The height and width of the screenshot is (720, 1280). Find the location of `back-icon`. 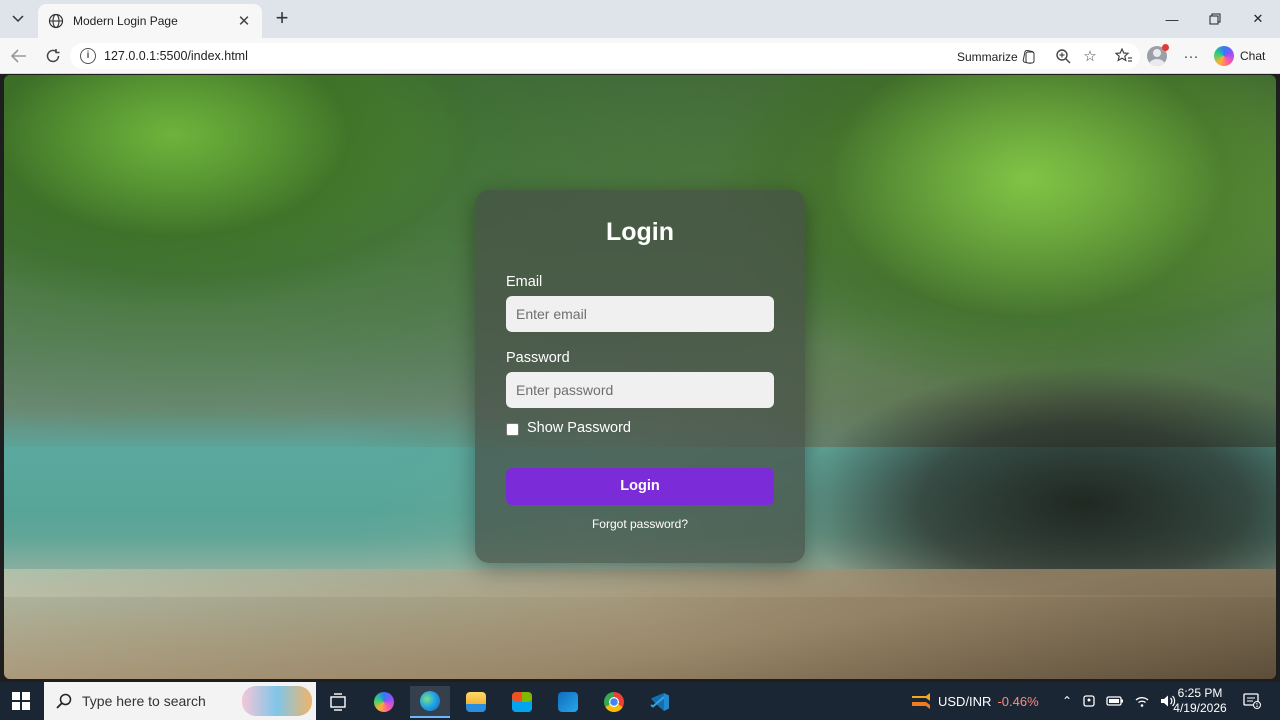

back-icon is located at coordinates (19, 56).